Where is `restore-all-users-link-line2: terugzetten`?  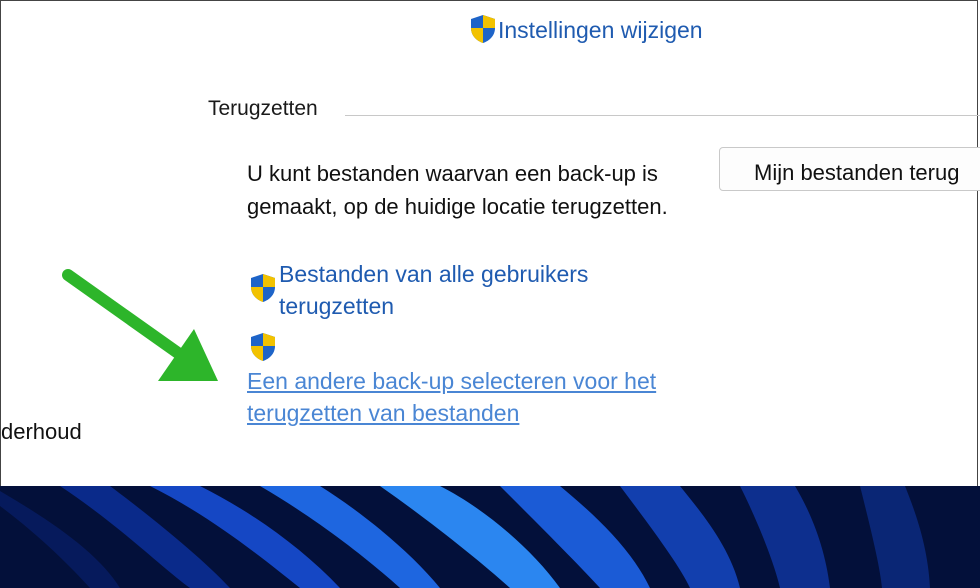 restore-all-users-link-line2: terugzetten is located at coordinates (336, 306).